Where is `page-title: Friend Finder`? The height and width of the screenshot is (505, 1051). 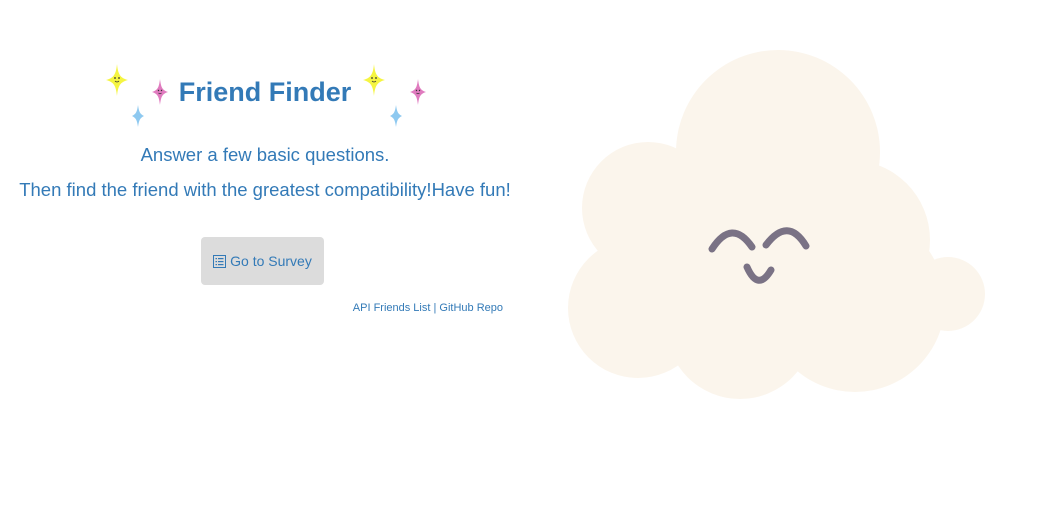
page-title: Friend Finder is located at coordinates (265, 92).